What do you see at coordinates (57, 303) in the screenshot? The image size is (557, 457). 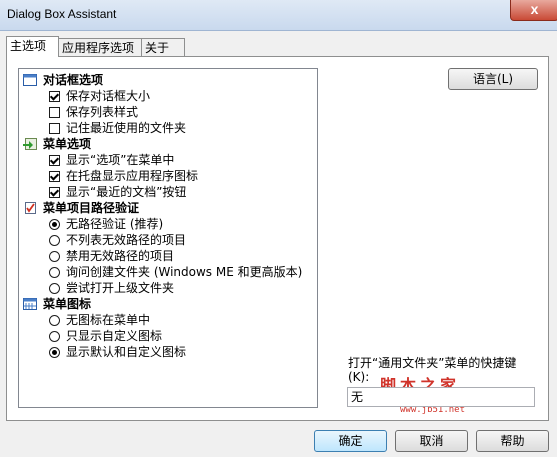 I see `group-menu-icons: 菜单图标` at bounding box center [57, 303].